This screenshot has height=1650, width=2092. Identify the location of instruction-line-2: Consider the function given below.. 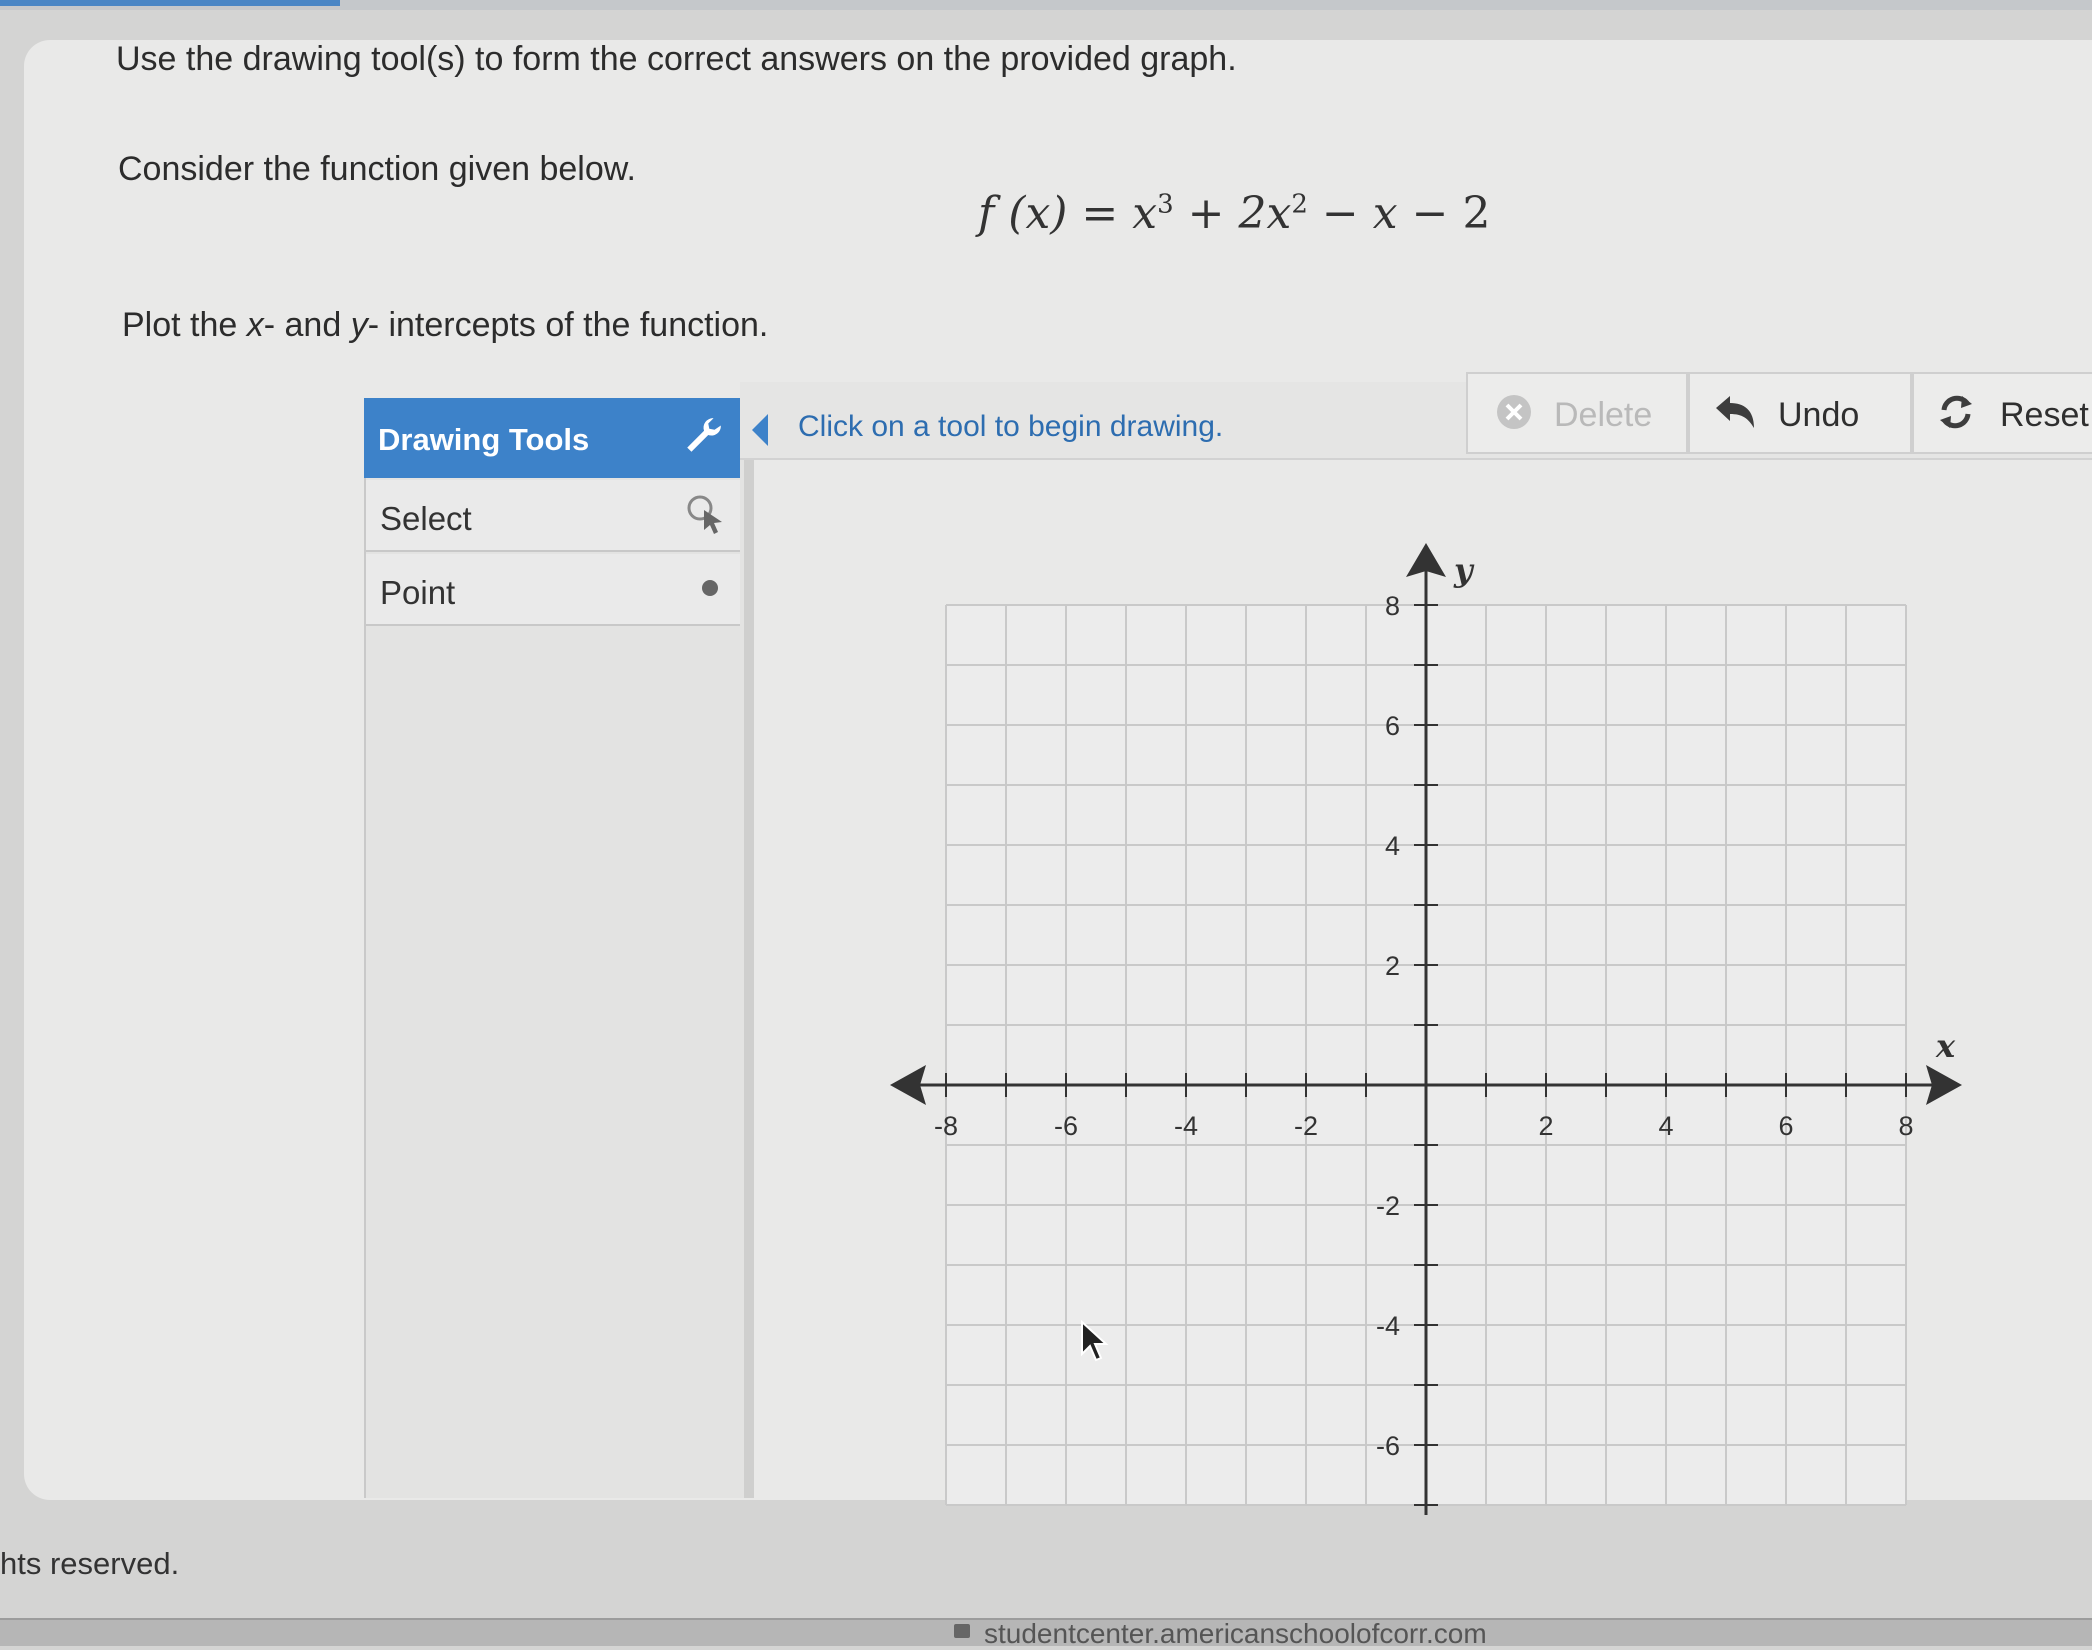
(377, 169).